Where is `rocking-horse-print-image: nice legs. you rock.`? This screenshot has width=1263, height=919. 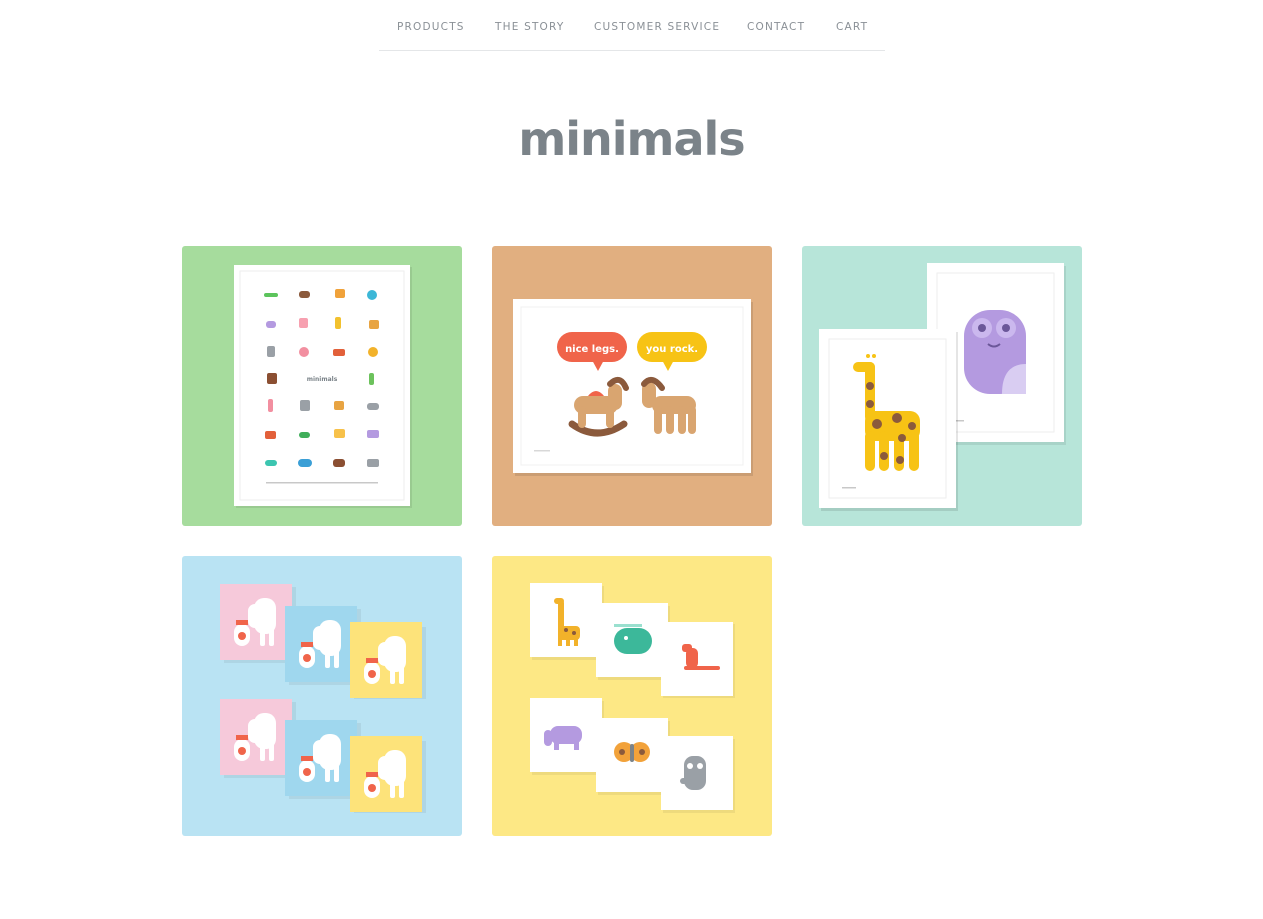 rocking-horse-print-image: nice legs. you rock. is located at coordinates (633, 387).